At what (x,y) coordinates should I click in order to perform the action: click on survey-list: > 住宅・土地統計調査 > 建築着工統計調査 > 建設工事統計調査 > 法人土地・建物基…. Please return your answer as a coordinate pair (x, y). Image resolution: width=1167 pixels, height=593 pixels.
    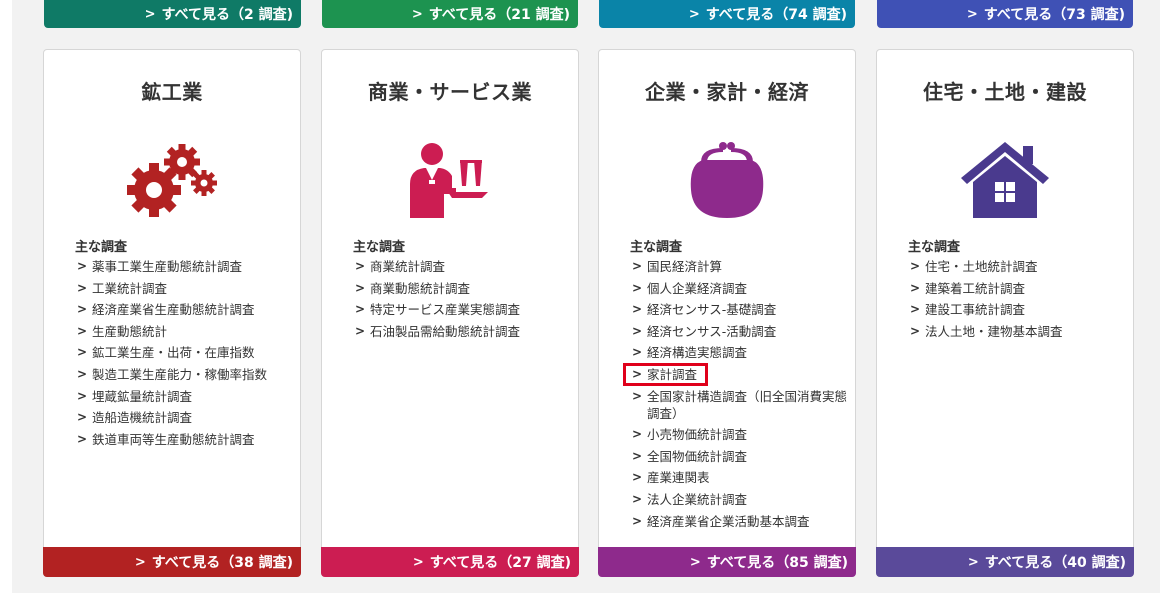
    Looking at the image, I should click on (1016, 301).